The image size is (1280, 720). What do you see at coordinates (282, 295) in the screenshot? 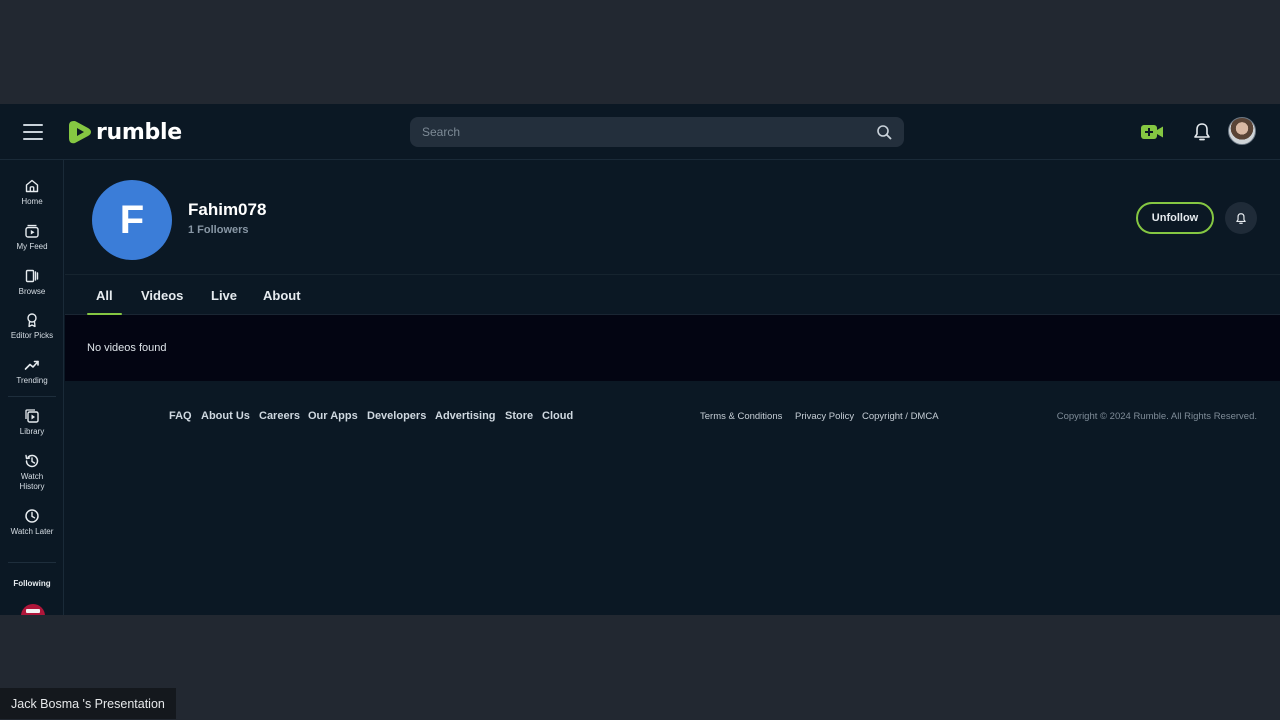
I see `tab-about: About` at bounding box center [282, 295].